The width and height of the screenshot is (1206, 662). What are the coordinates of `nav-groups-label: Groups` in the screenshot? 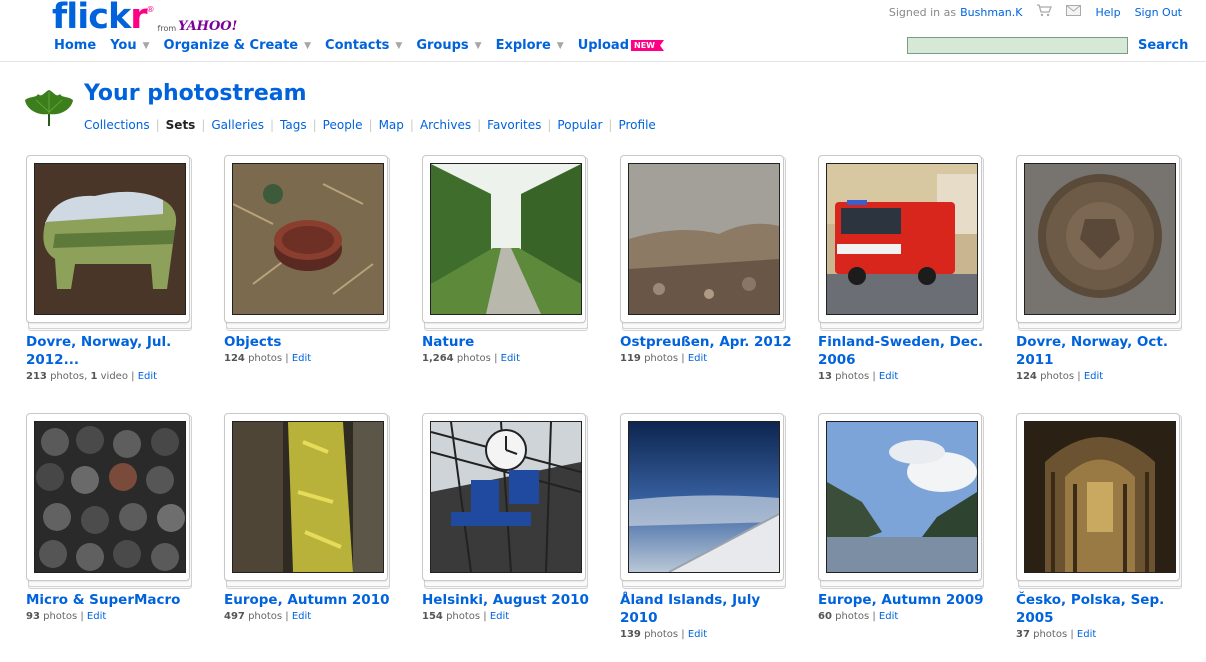 It's located at (442, 45).